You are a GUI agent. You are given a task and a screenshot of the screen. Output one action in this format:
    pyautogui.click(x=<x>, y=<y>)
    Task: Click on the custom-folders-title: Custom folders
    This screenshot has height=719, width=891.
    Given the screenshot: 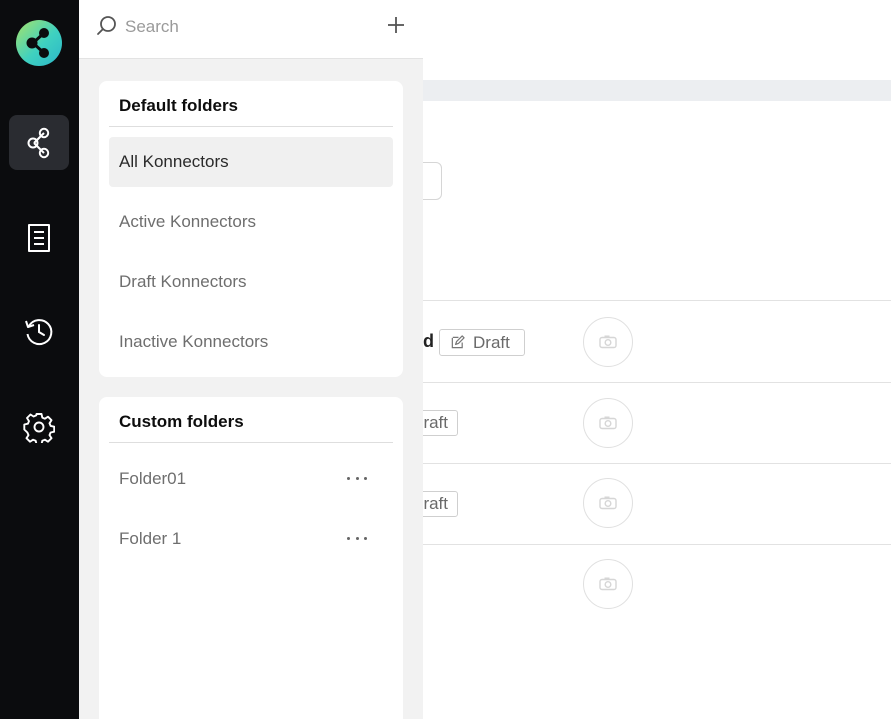 What is the action you would take?
    pyautogui.click(x=181, y=421)
    